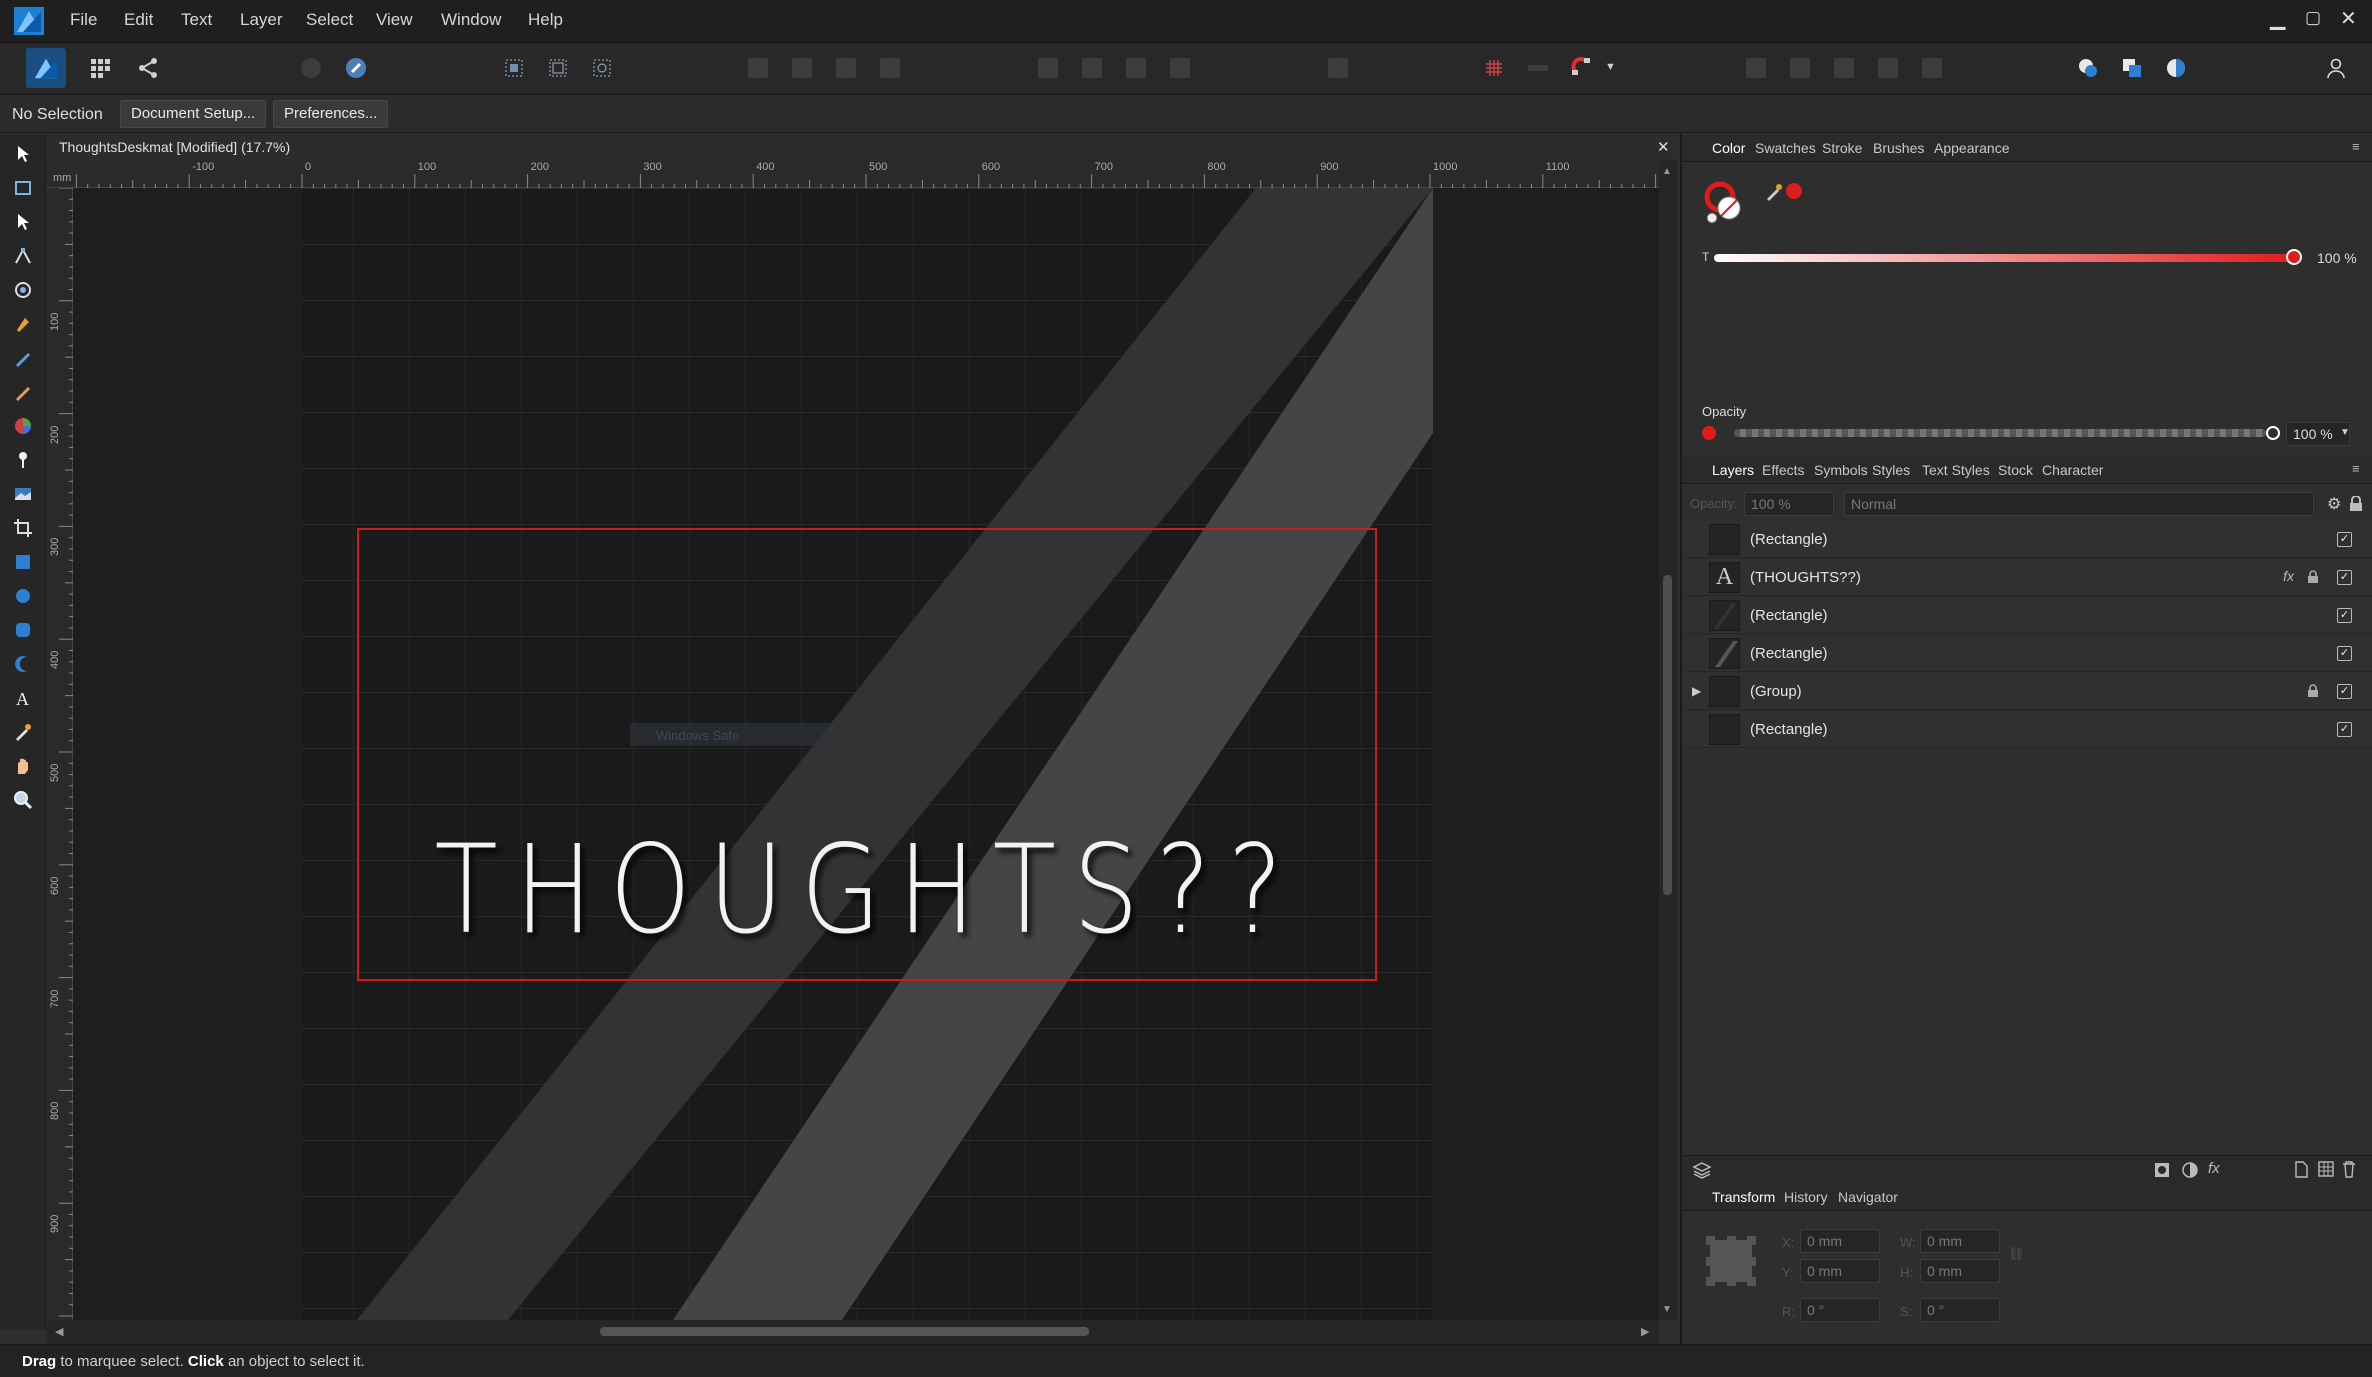  Describe the element at coordinates (844, 1331) in the screenshot. I see `horizontal-scroll-thumb` at that location.